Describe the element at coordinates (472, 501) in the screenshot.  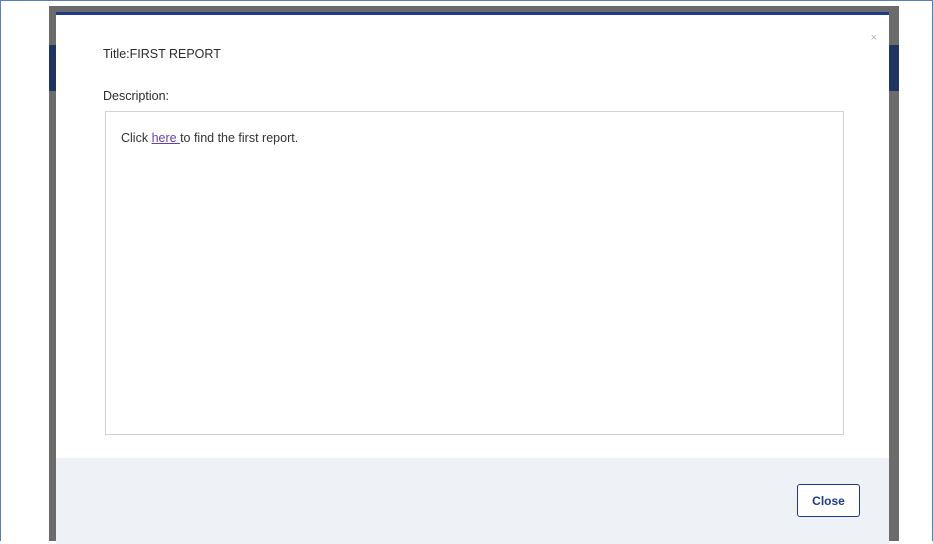
I see `modal-footer: Close` at that location.